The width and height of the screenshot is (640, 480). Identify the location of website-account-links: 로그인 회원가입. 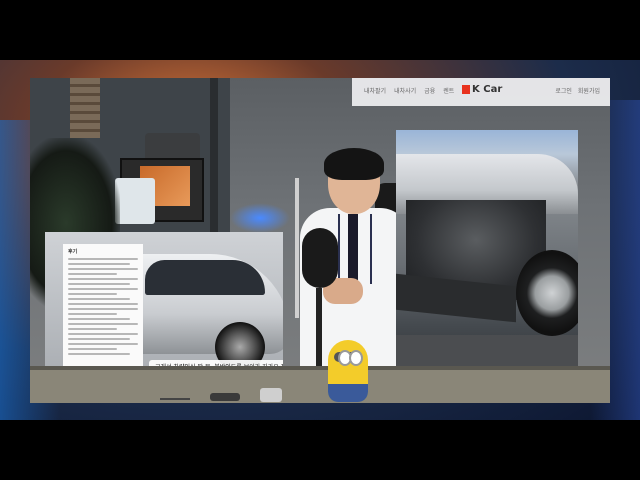
(577, 90).